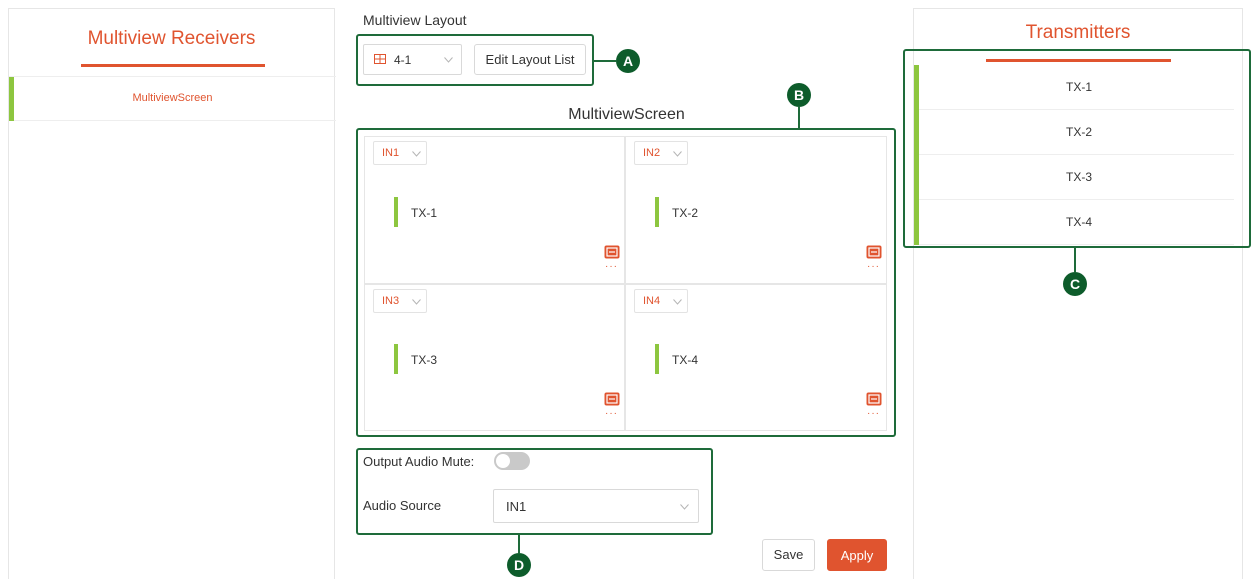 The height and width of the screenshot is (579, 1251). What do you see at coordinates (605, 61) in the screenshot?
I see `callout-connector-a` at bounding box center [605, 61].